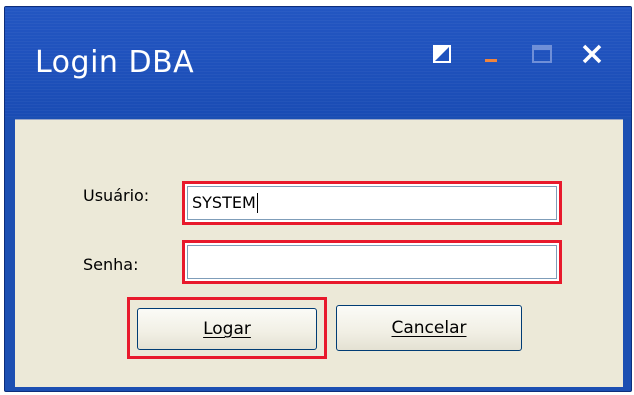 The width and height of the screenshot is (634, 395). I want to click on user-field-highlight: SYSTEM, so click(372, 203).